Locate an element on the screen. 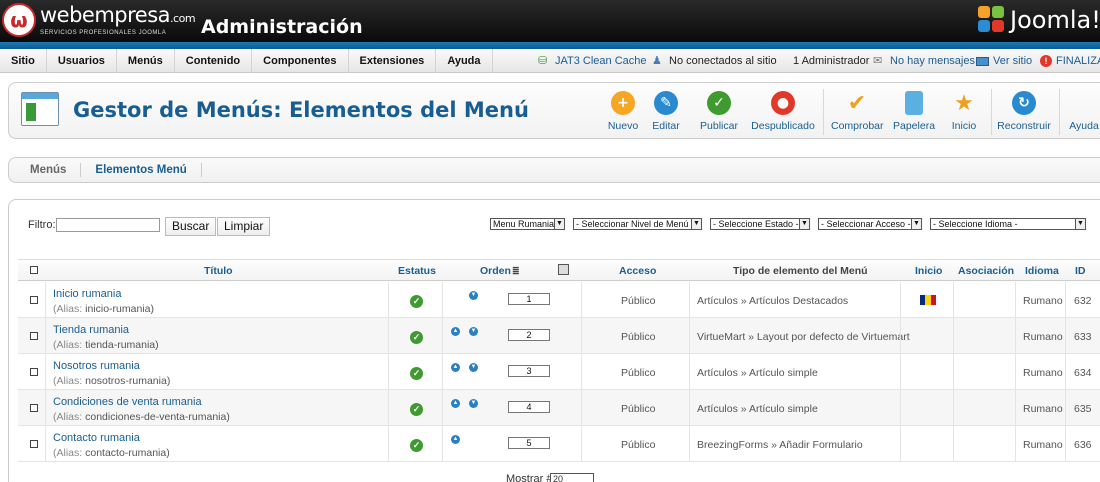 This screenshot has height=482, width=1100. language-select: - Seleccione Idioma - ▼ is located at coordinates (1008, 224).